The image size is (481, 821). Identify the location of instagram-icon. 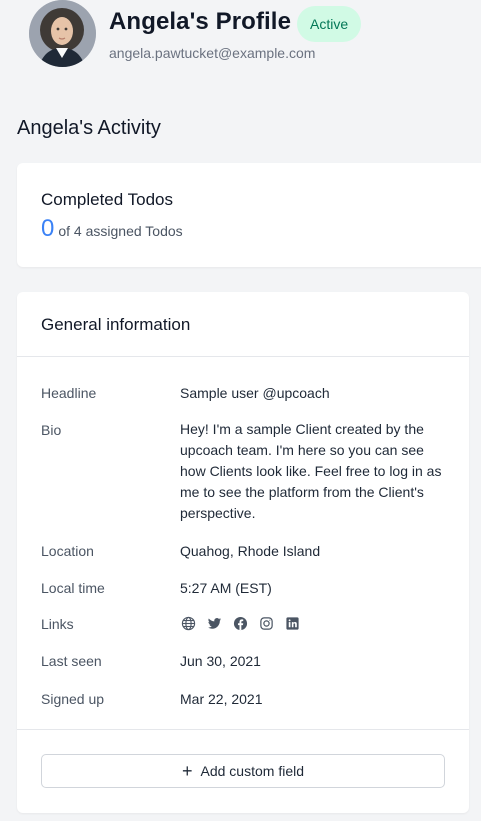
(266, 623).